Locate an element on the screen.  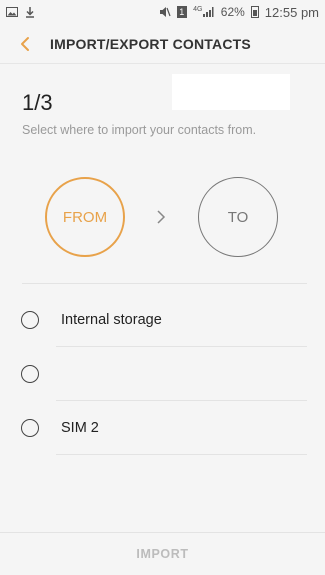
to-step-circle: TO is located at coordinates (238, 217).